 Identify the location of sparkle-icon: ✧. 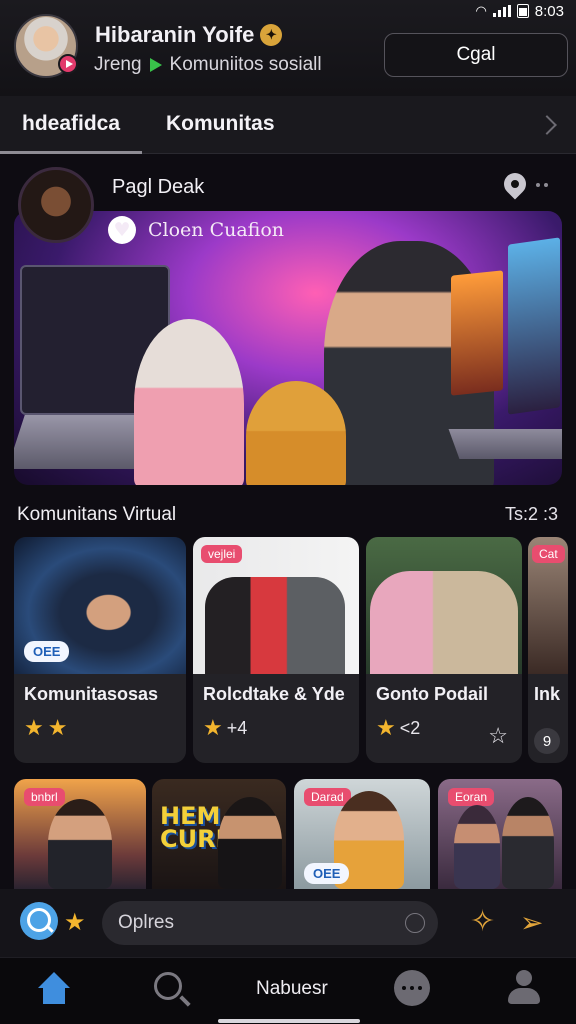
(482, 921).